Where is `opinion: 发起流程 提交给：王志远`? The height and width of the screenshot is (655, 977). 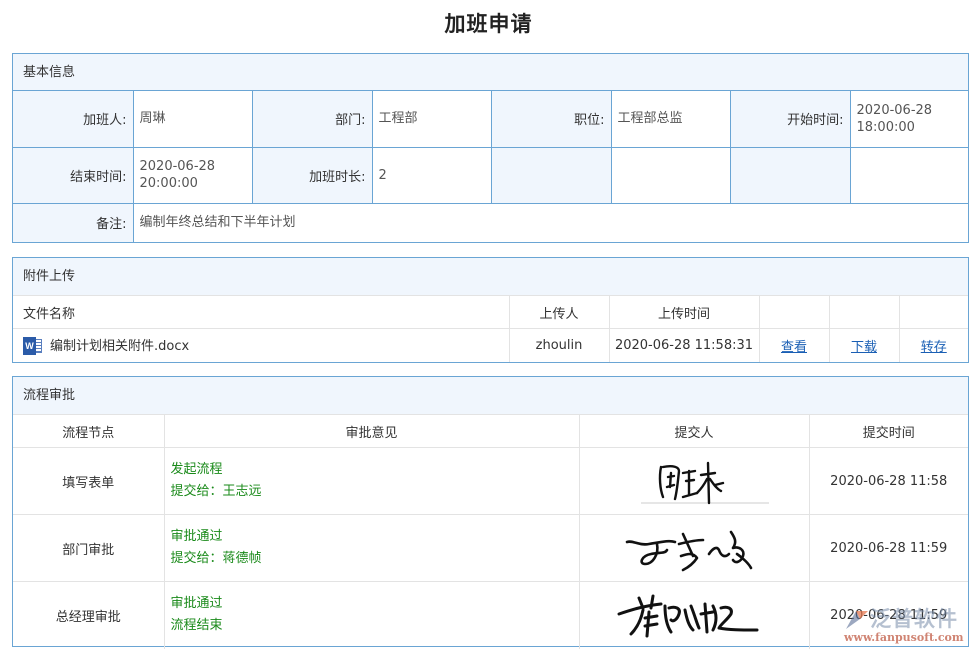
opinion: 发起流程 提交给：王志远 is located at coordinates (371, 481).